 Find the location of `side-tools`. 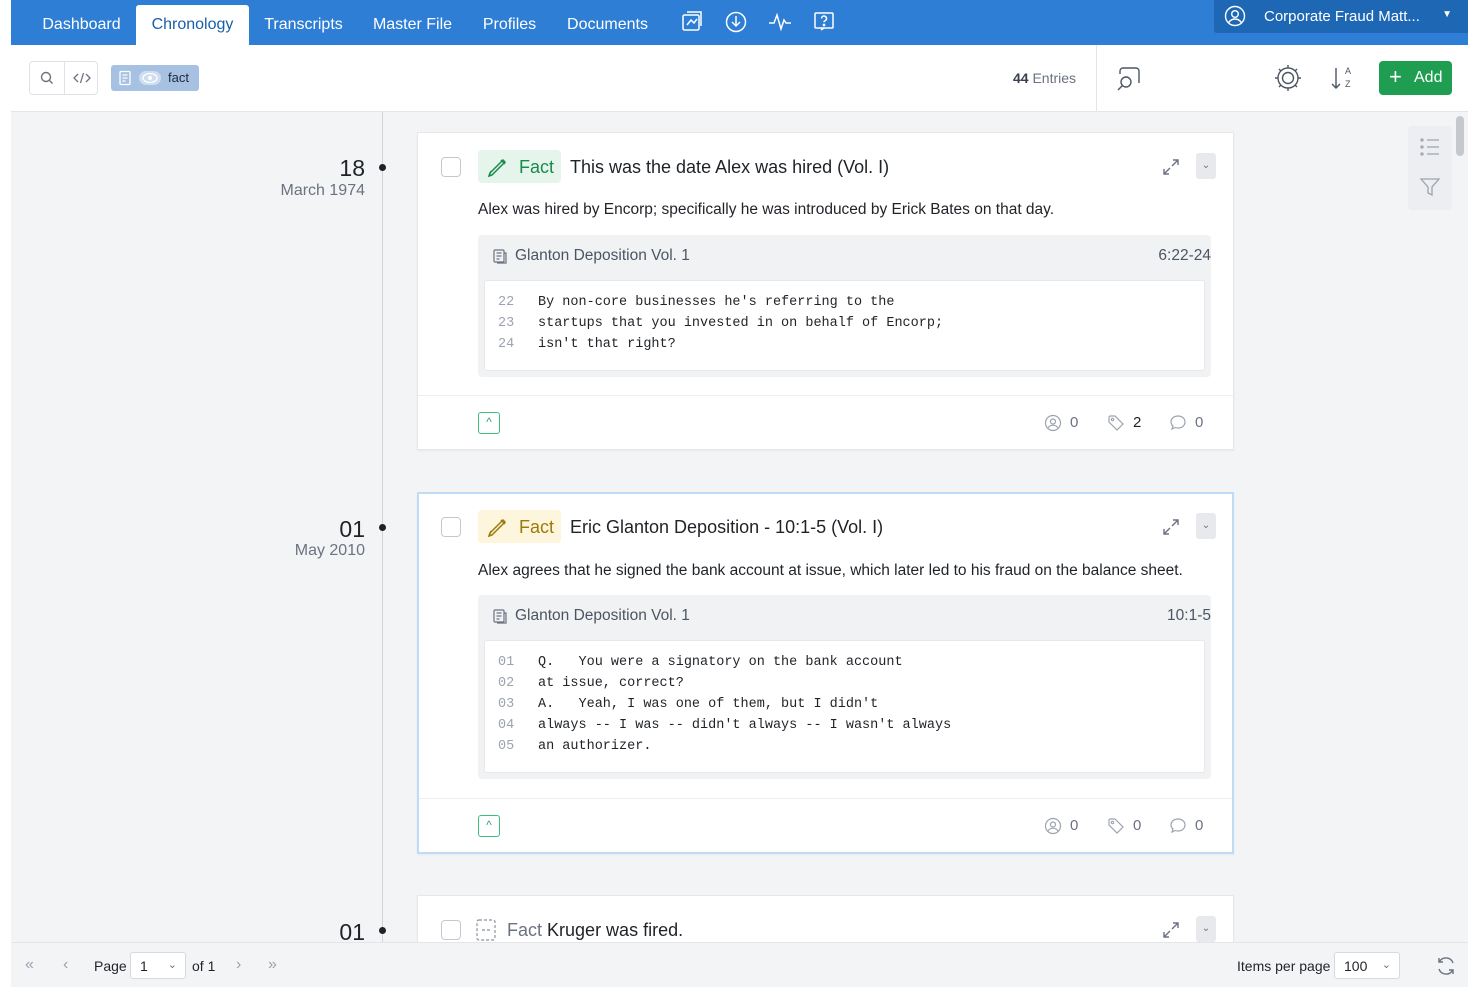

side-tools is located at coordinates (1430, 168).